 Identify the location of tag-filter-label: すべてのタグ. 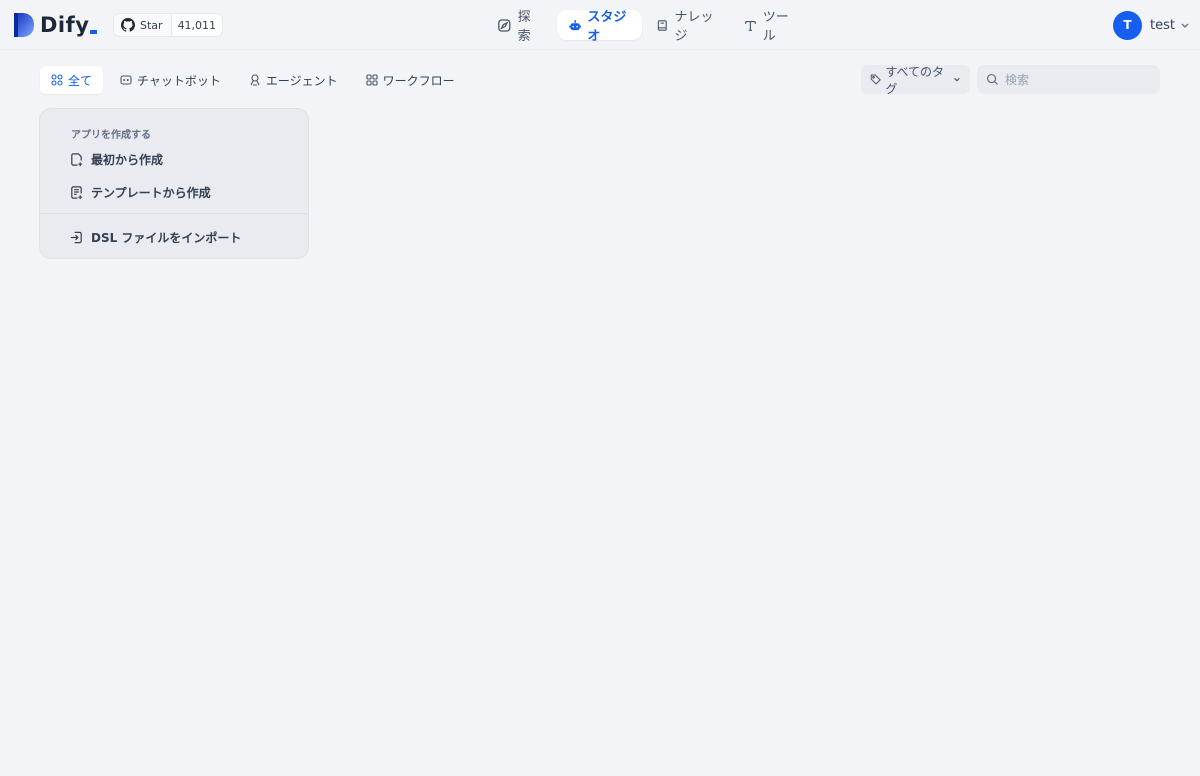
(915, 80).